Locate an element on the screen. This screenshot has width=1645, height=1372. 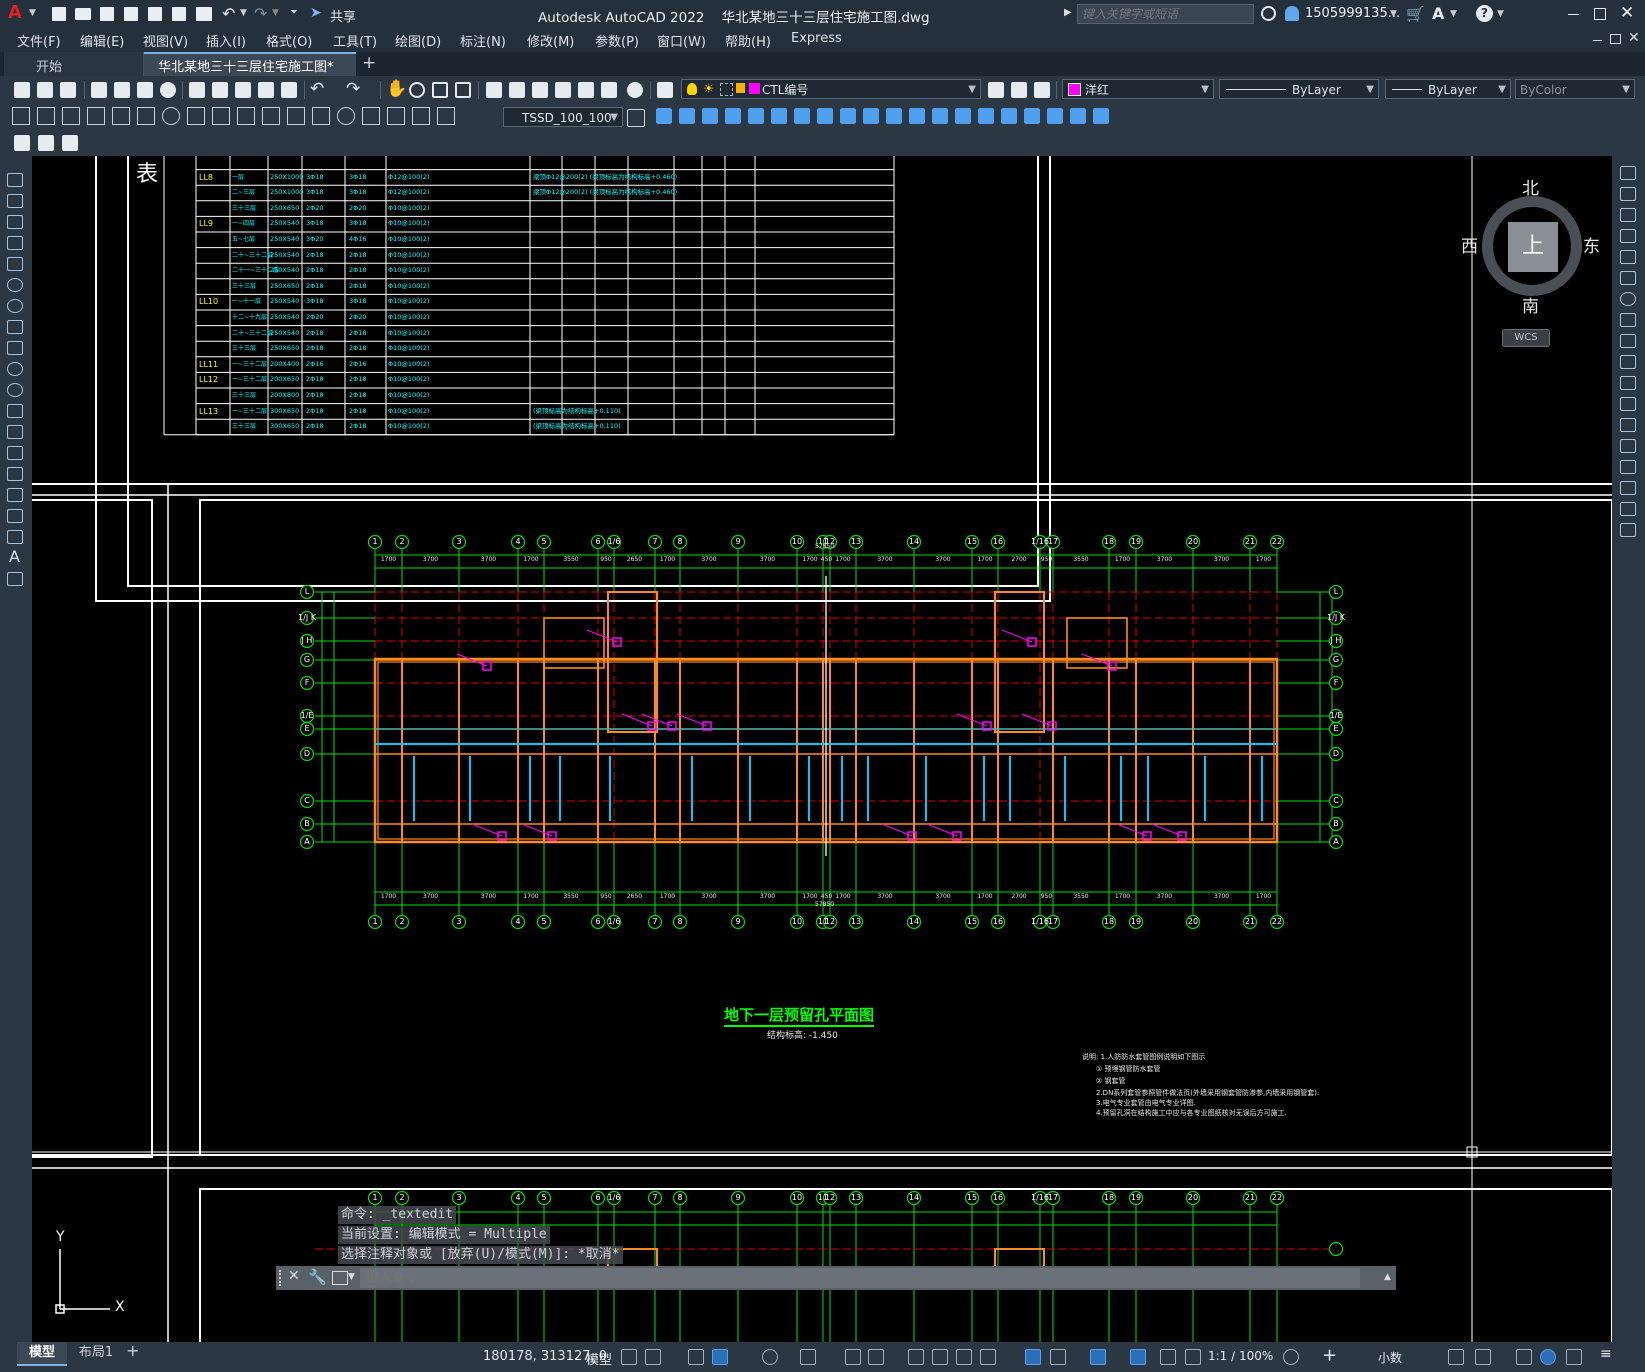
add-selected-tool-icon is located at coordinates (15, 579).